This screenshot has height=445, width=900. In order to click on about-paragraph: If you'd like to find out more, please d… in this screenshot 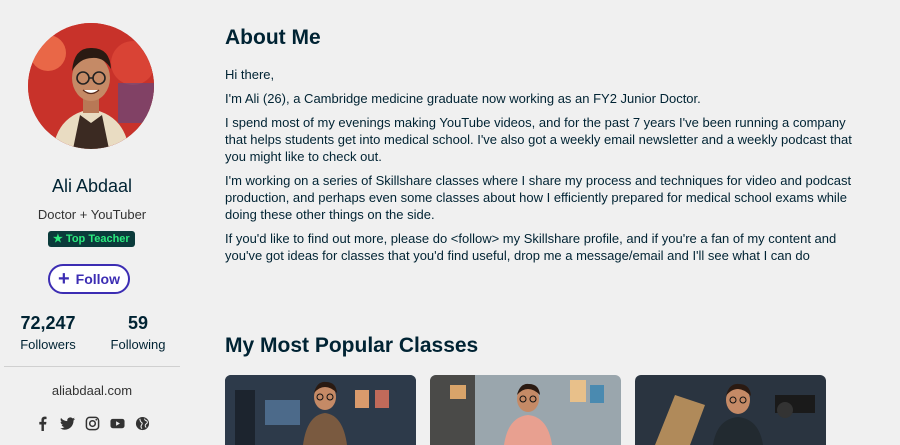, I will do `click(531, 247)`.